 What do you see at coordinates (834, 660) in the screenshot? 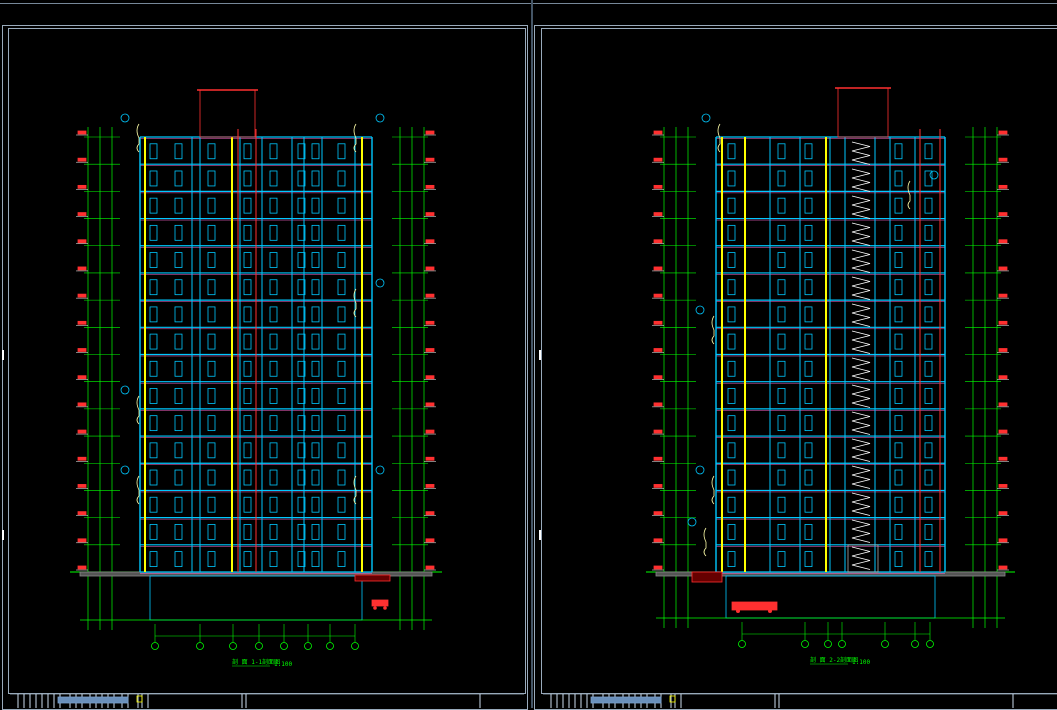
I see `drawing-caption: 剖 面 2-2剖面图` at bounding box center [834, 660].